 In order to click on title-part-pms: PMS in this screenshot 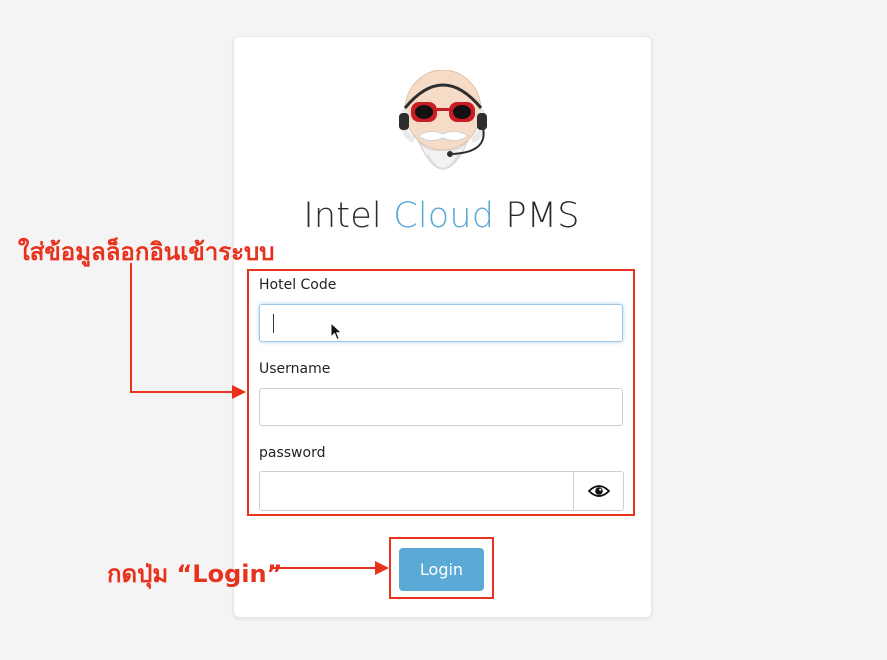, I will do `click(537, 216)`.